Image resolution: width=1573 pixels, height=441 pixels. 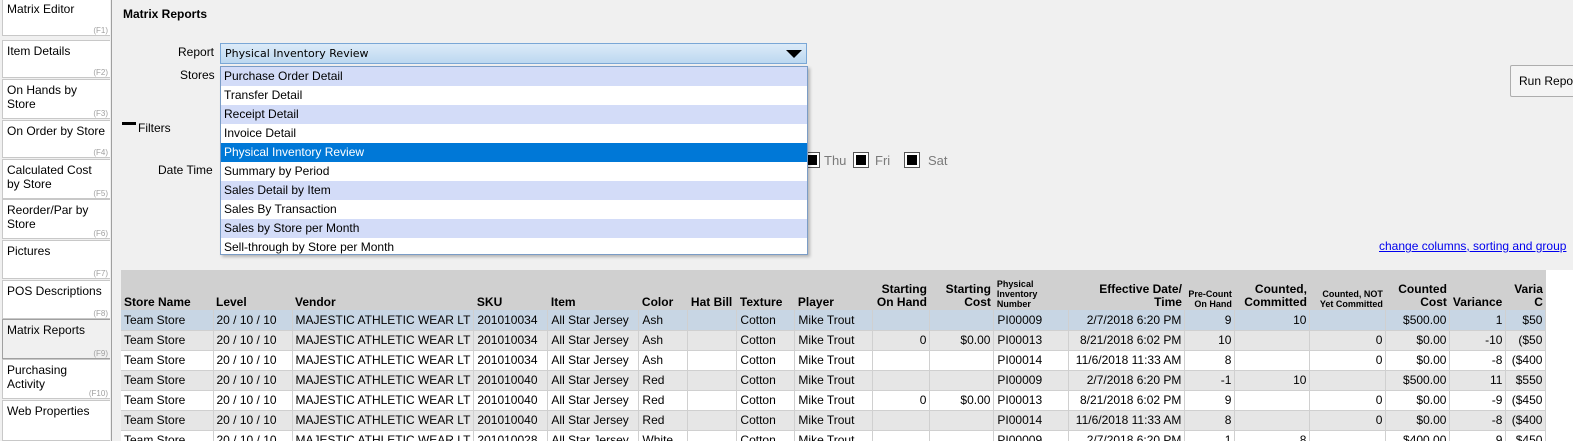 What do you see at coordinates (383, 290) in the screenshot?
I see `column-header: Vendor` at bounding box center [383, 290].